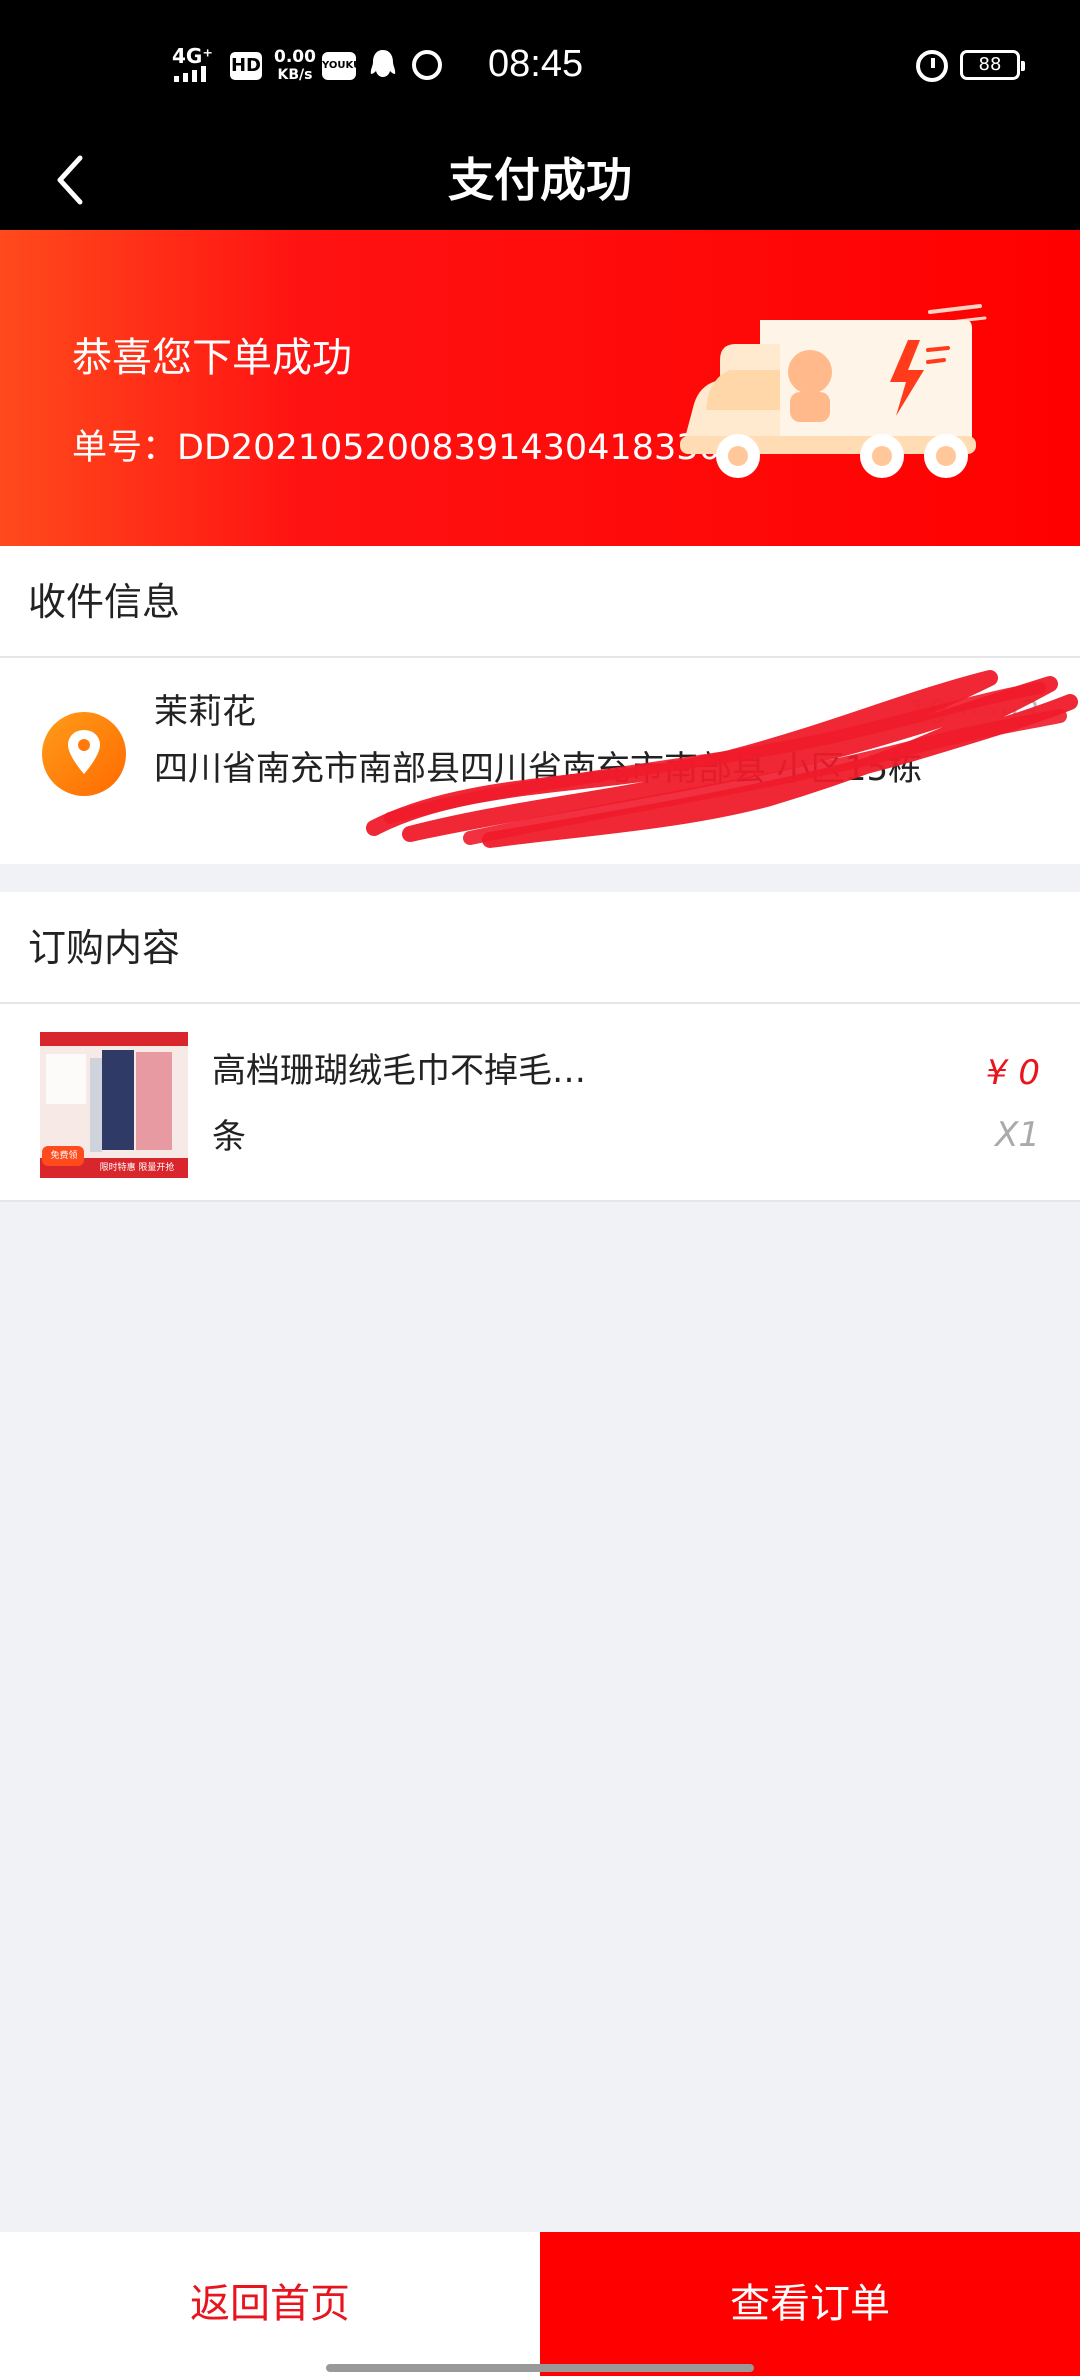 This screenshot has width=1080, height=2376. Describe the element at coordinates (190, 74) in the screenshot. I see `signal-icon` at that location.